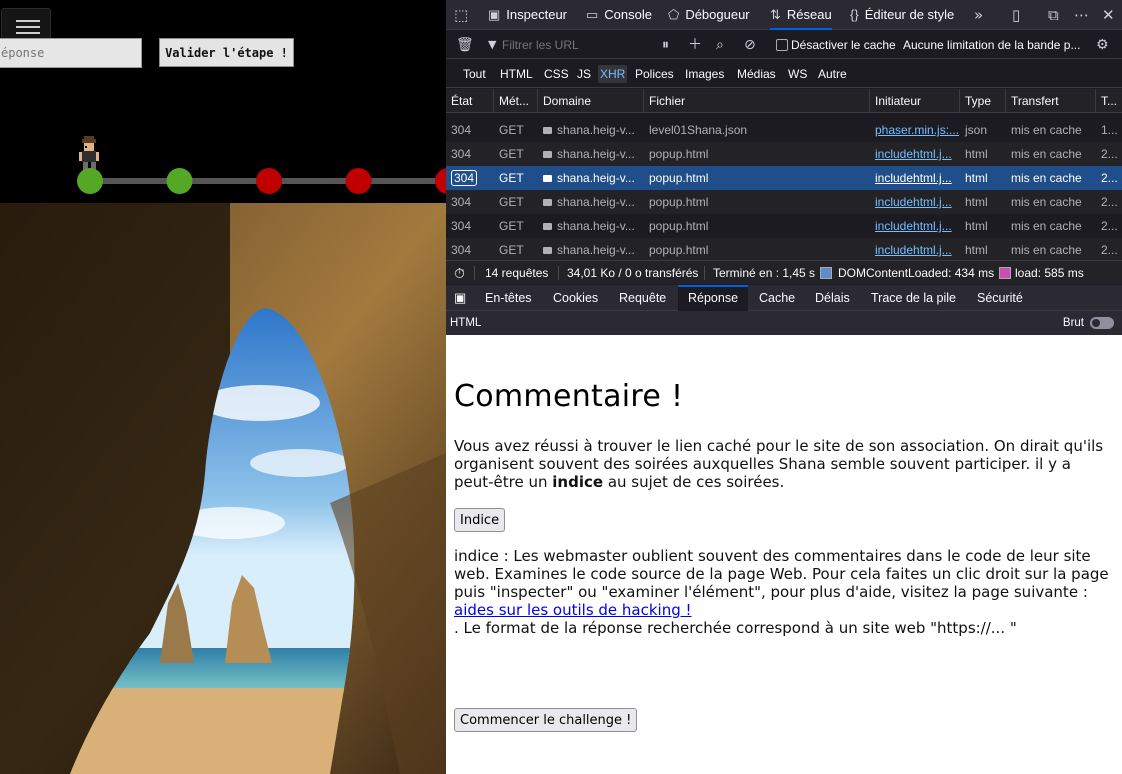 This screenshot has height=774, width=1122. I want to click on tab-stack-trace: Trace de la pile, so click(913, 298).